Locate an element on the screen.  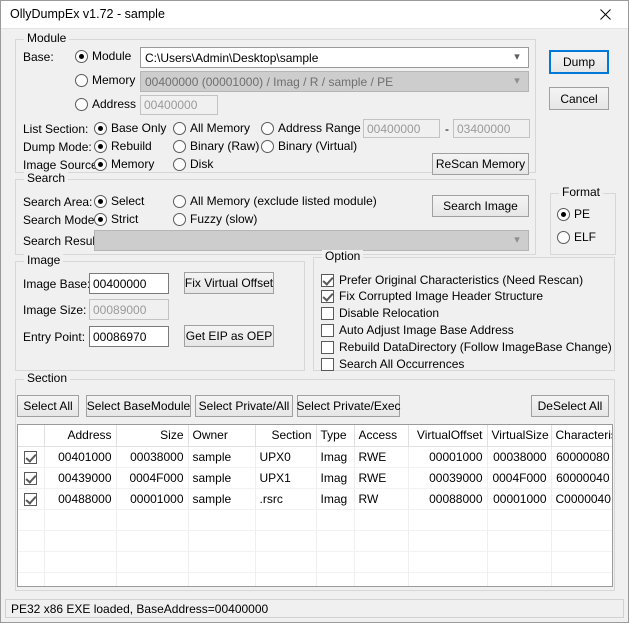
col-header-size: Size is located at coordinates (152, 436).